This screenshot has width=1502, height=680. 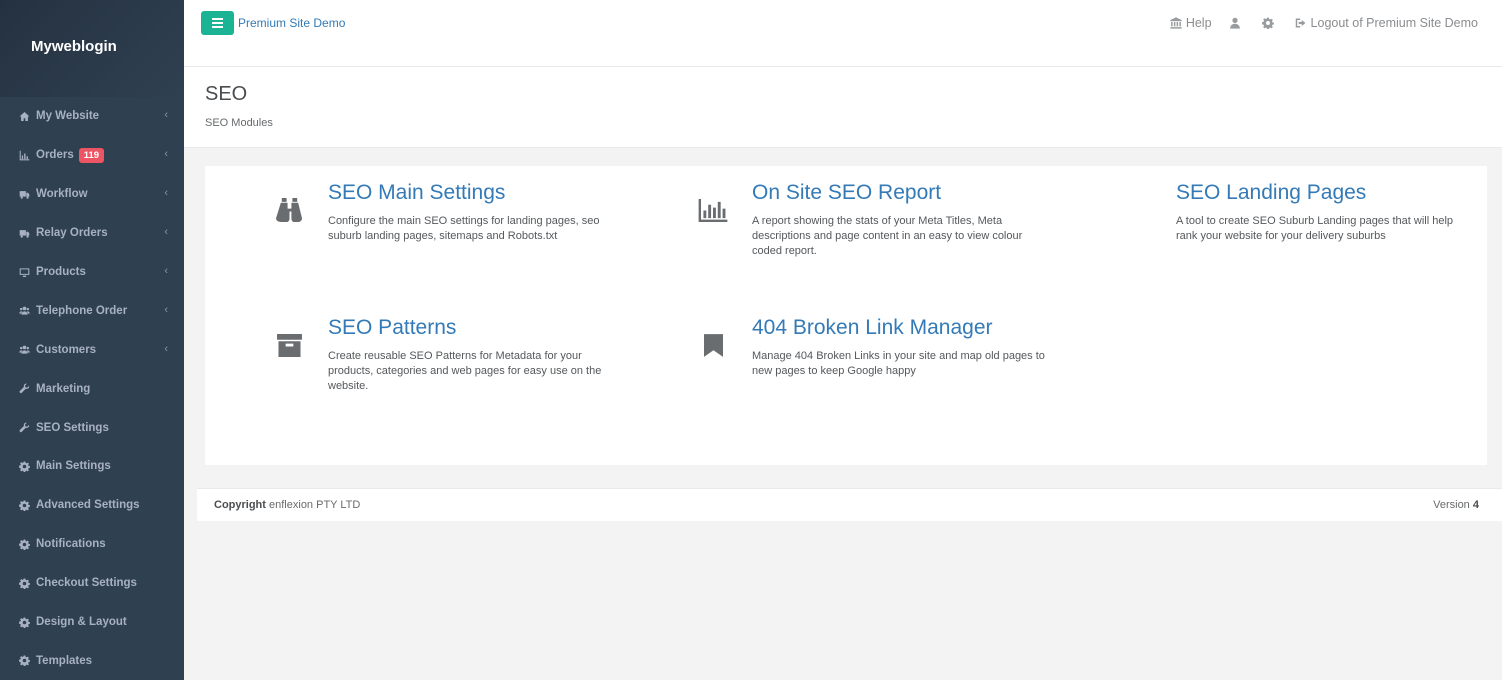 What do you see at coordinates (239, 123) in the screenshot?
I see `page-subtitle: SEO Modules` at bounding box center [239, 123].